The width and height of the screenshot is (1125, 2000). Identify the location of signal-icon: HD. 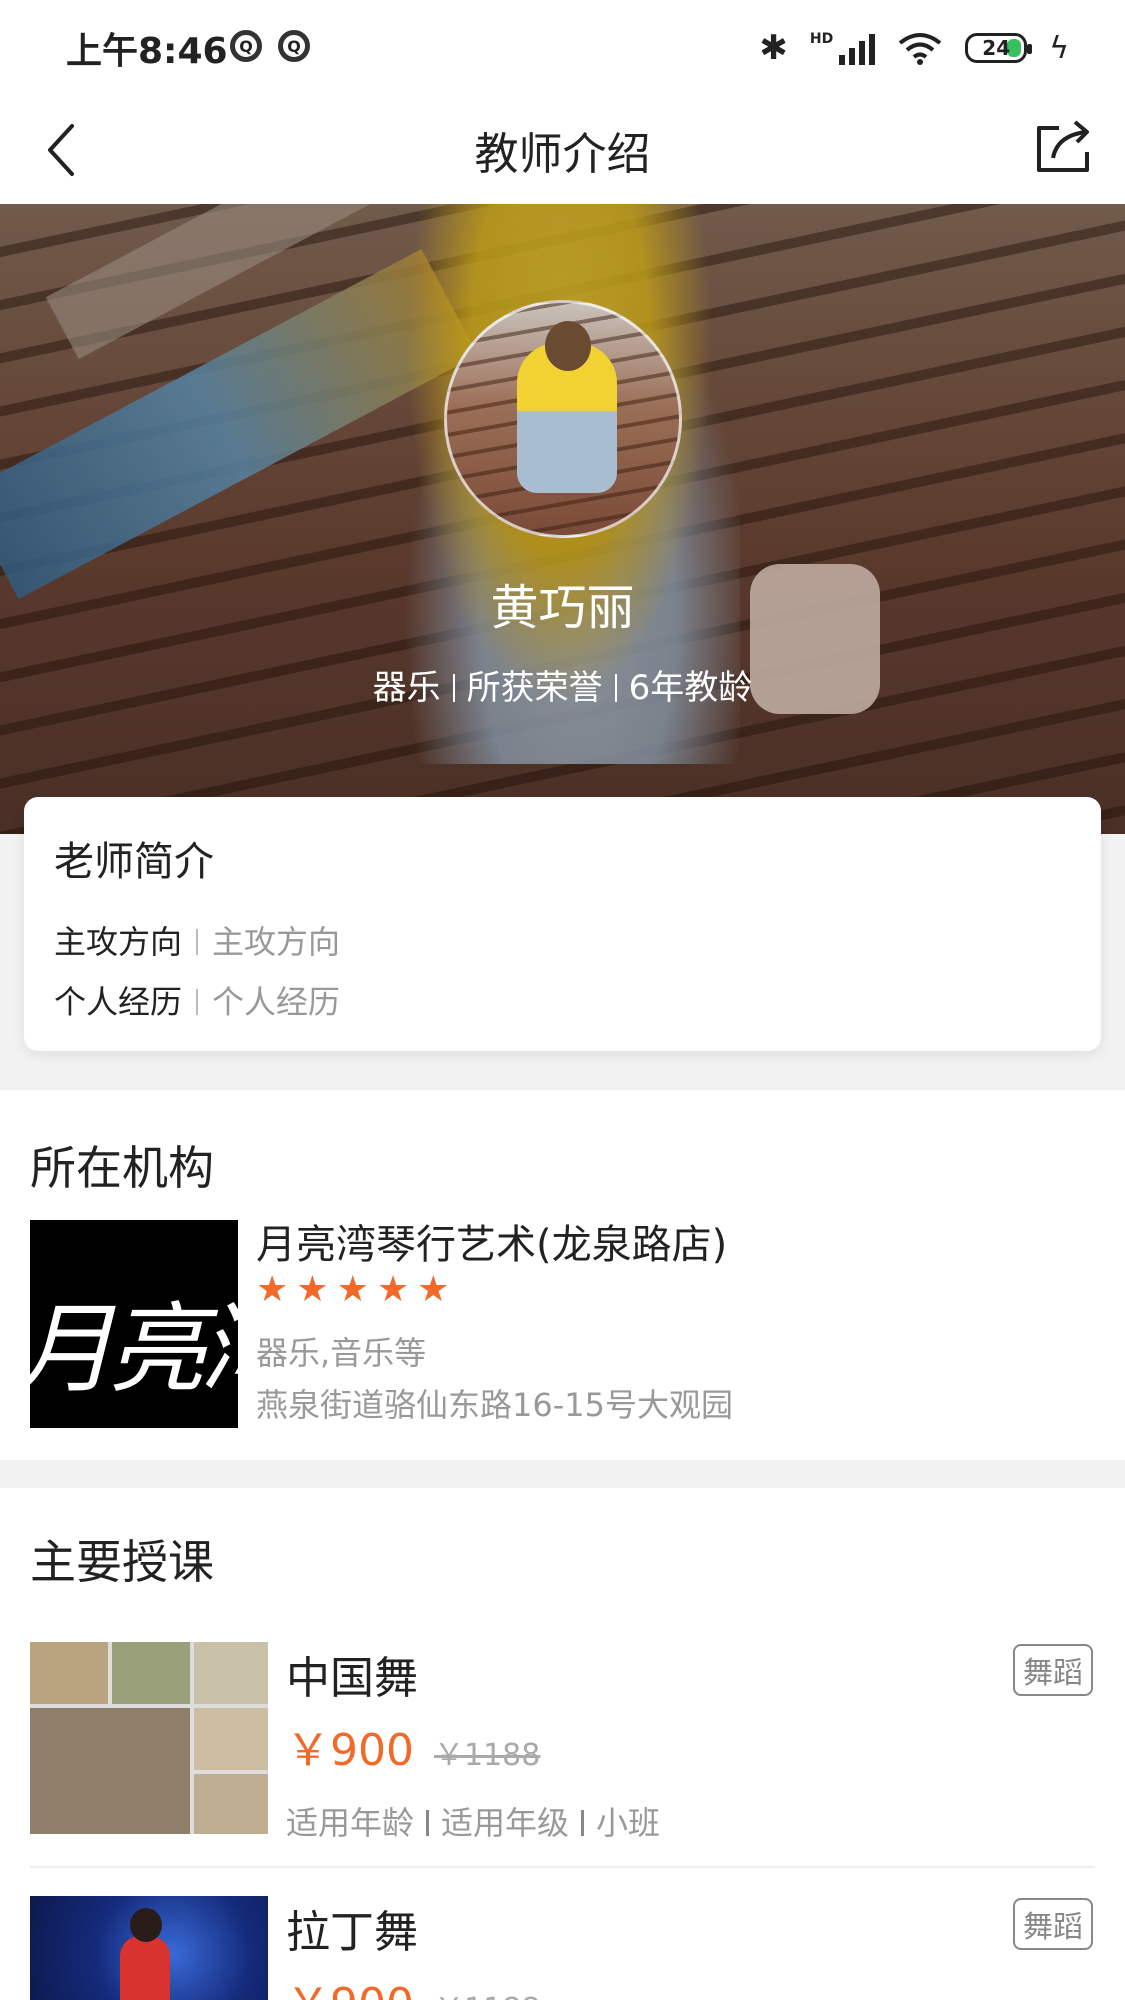
(842, 48).